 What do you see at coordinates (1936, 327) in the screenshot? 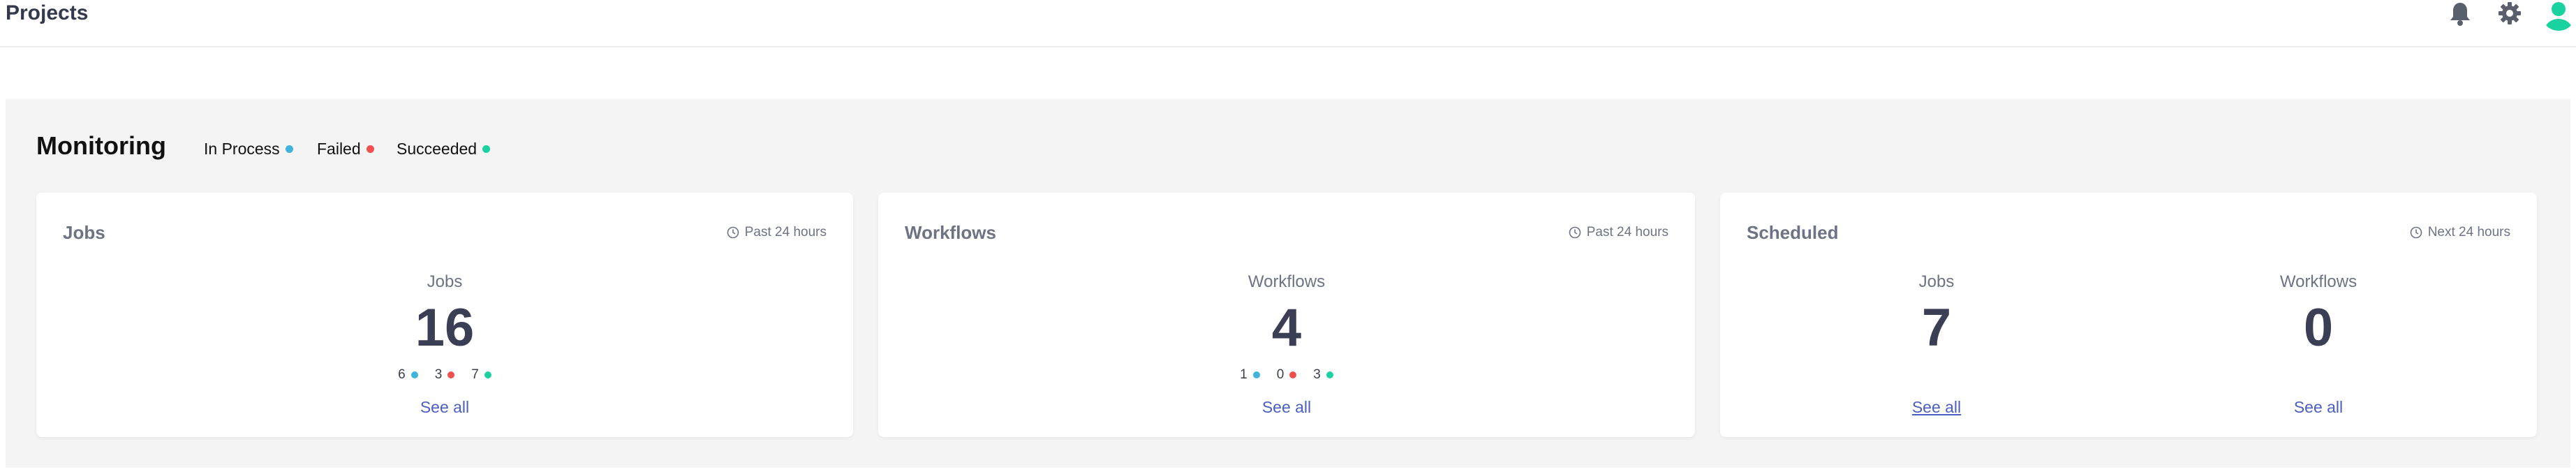
I see `scheduled-jobs-value: 7` at bounding box center [1936, 327].